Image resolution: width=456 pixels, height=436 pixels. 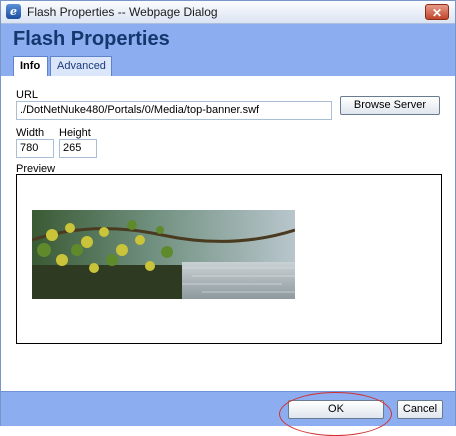 What do you see at coordinates (30, 66) in the screenshot?
I see `tab-info: Info` at bounding box center [30, 66].